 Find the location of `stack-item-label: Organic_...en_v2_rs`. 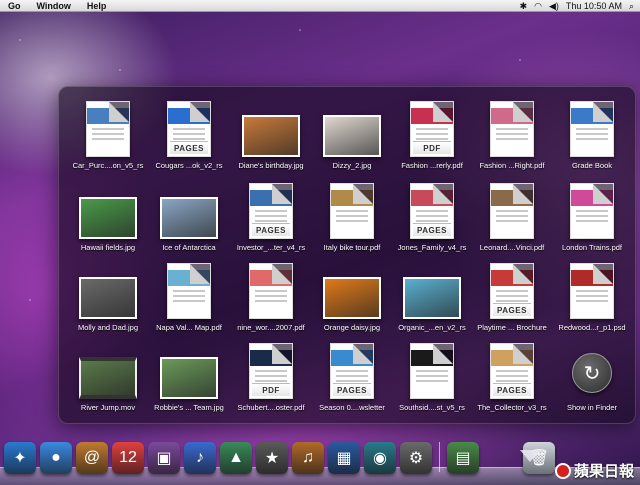

stack-item-label: Organic_...en_v2_rs is located at coordinates (432, 327).